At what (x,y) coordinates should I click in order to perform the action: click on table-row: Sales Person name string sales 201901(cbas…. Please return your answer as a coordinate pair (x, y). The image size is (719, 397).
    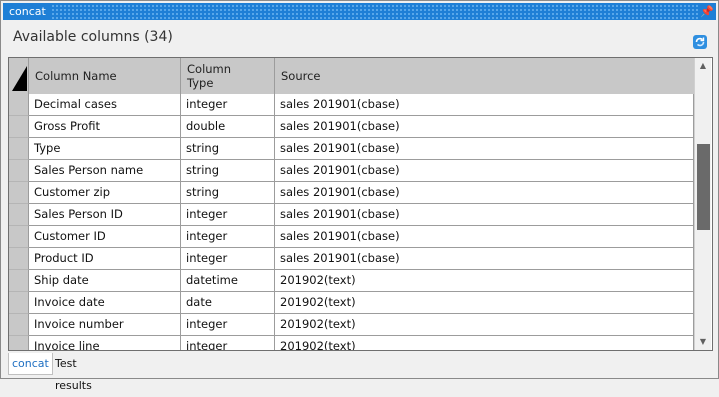
    Looking at the image, I should click on (351, 171).